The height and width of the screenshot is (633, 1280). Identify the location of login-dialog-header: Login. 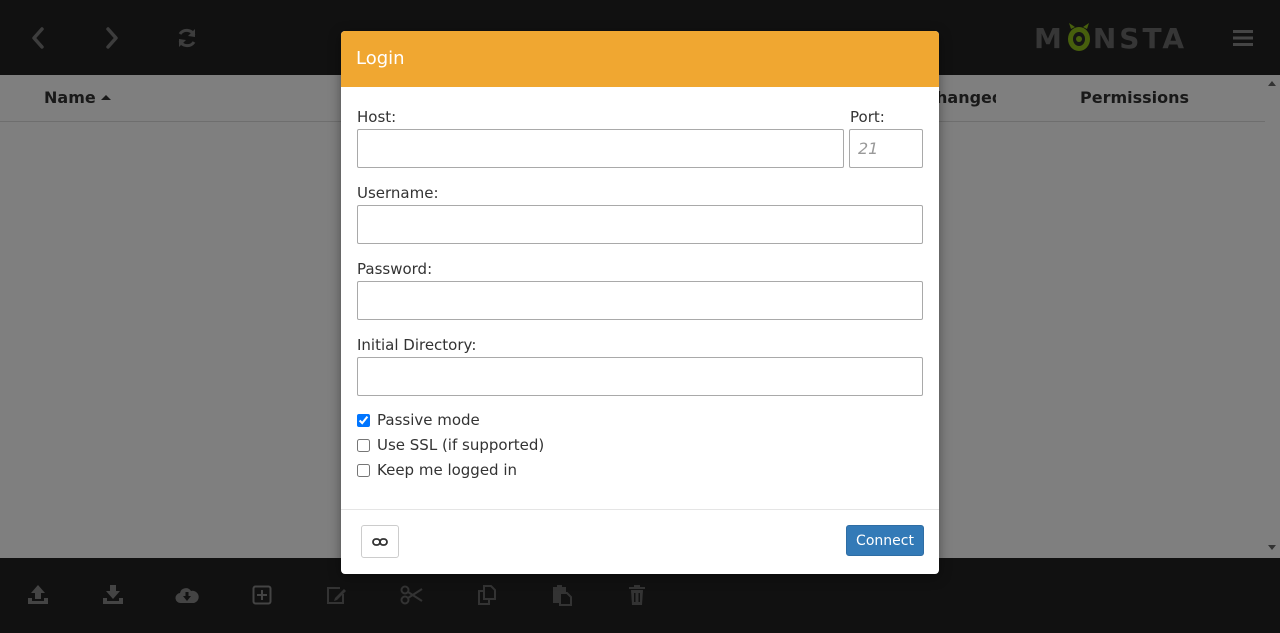
(640, 59).